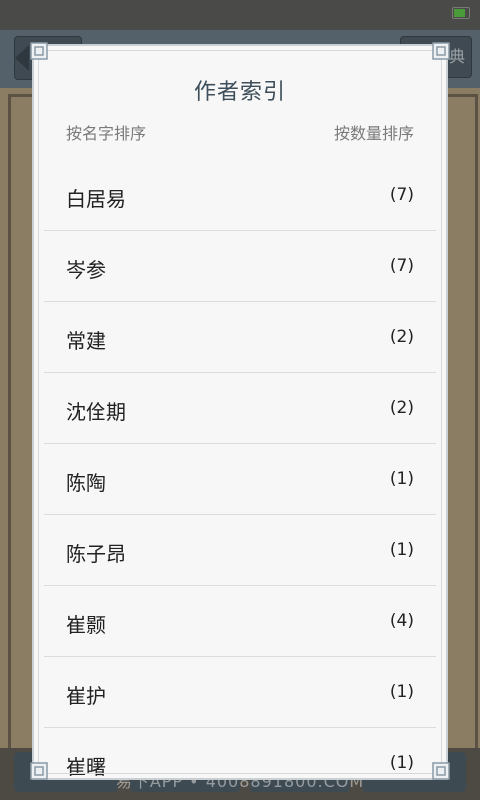 Image resolution: width=480 pixels, height=800 pixels. What do you see at coordinates (86, 270) in the screenshot?
I see `author-name: 岑参` at bounding box center [86, 270].